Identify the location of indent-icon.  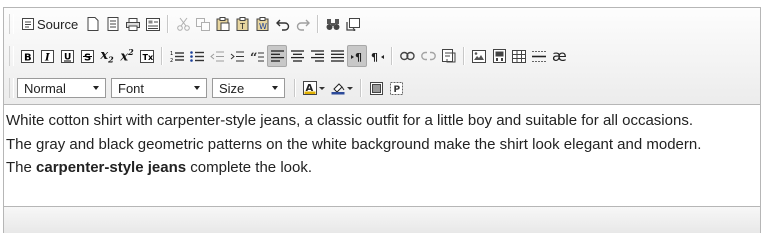
(237, 56).